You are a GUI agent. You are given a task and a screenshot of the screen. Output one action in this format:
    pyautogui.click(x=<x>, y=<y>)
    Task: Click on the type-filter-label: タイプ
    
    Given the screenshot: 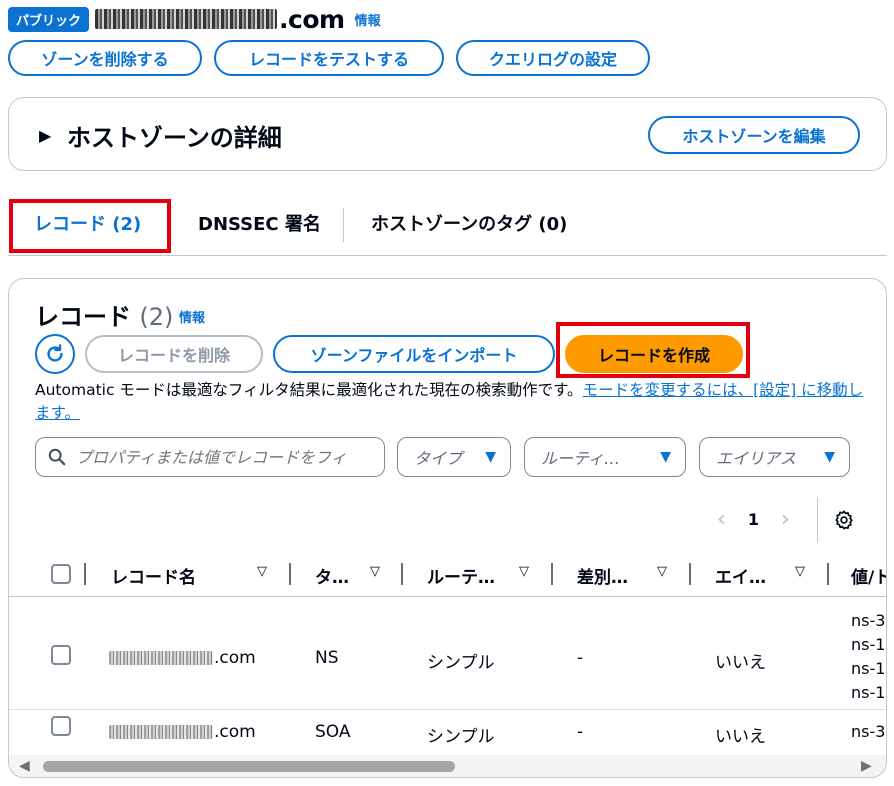 What is the action you would take?
    pyautogui.click(x=438, y=458)
    